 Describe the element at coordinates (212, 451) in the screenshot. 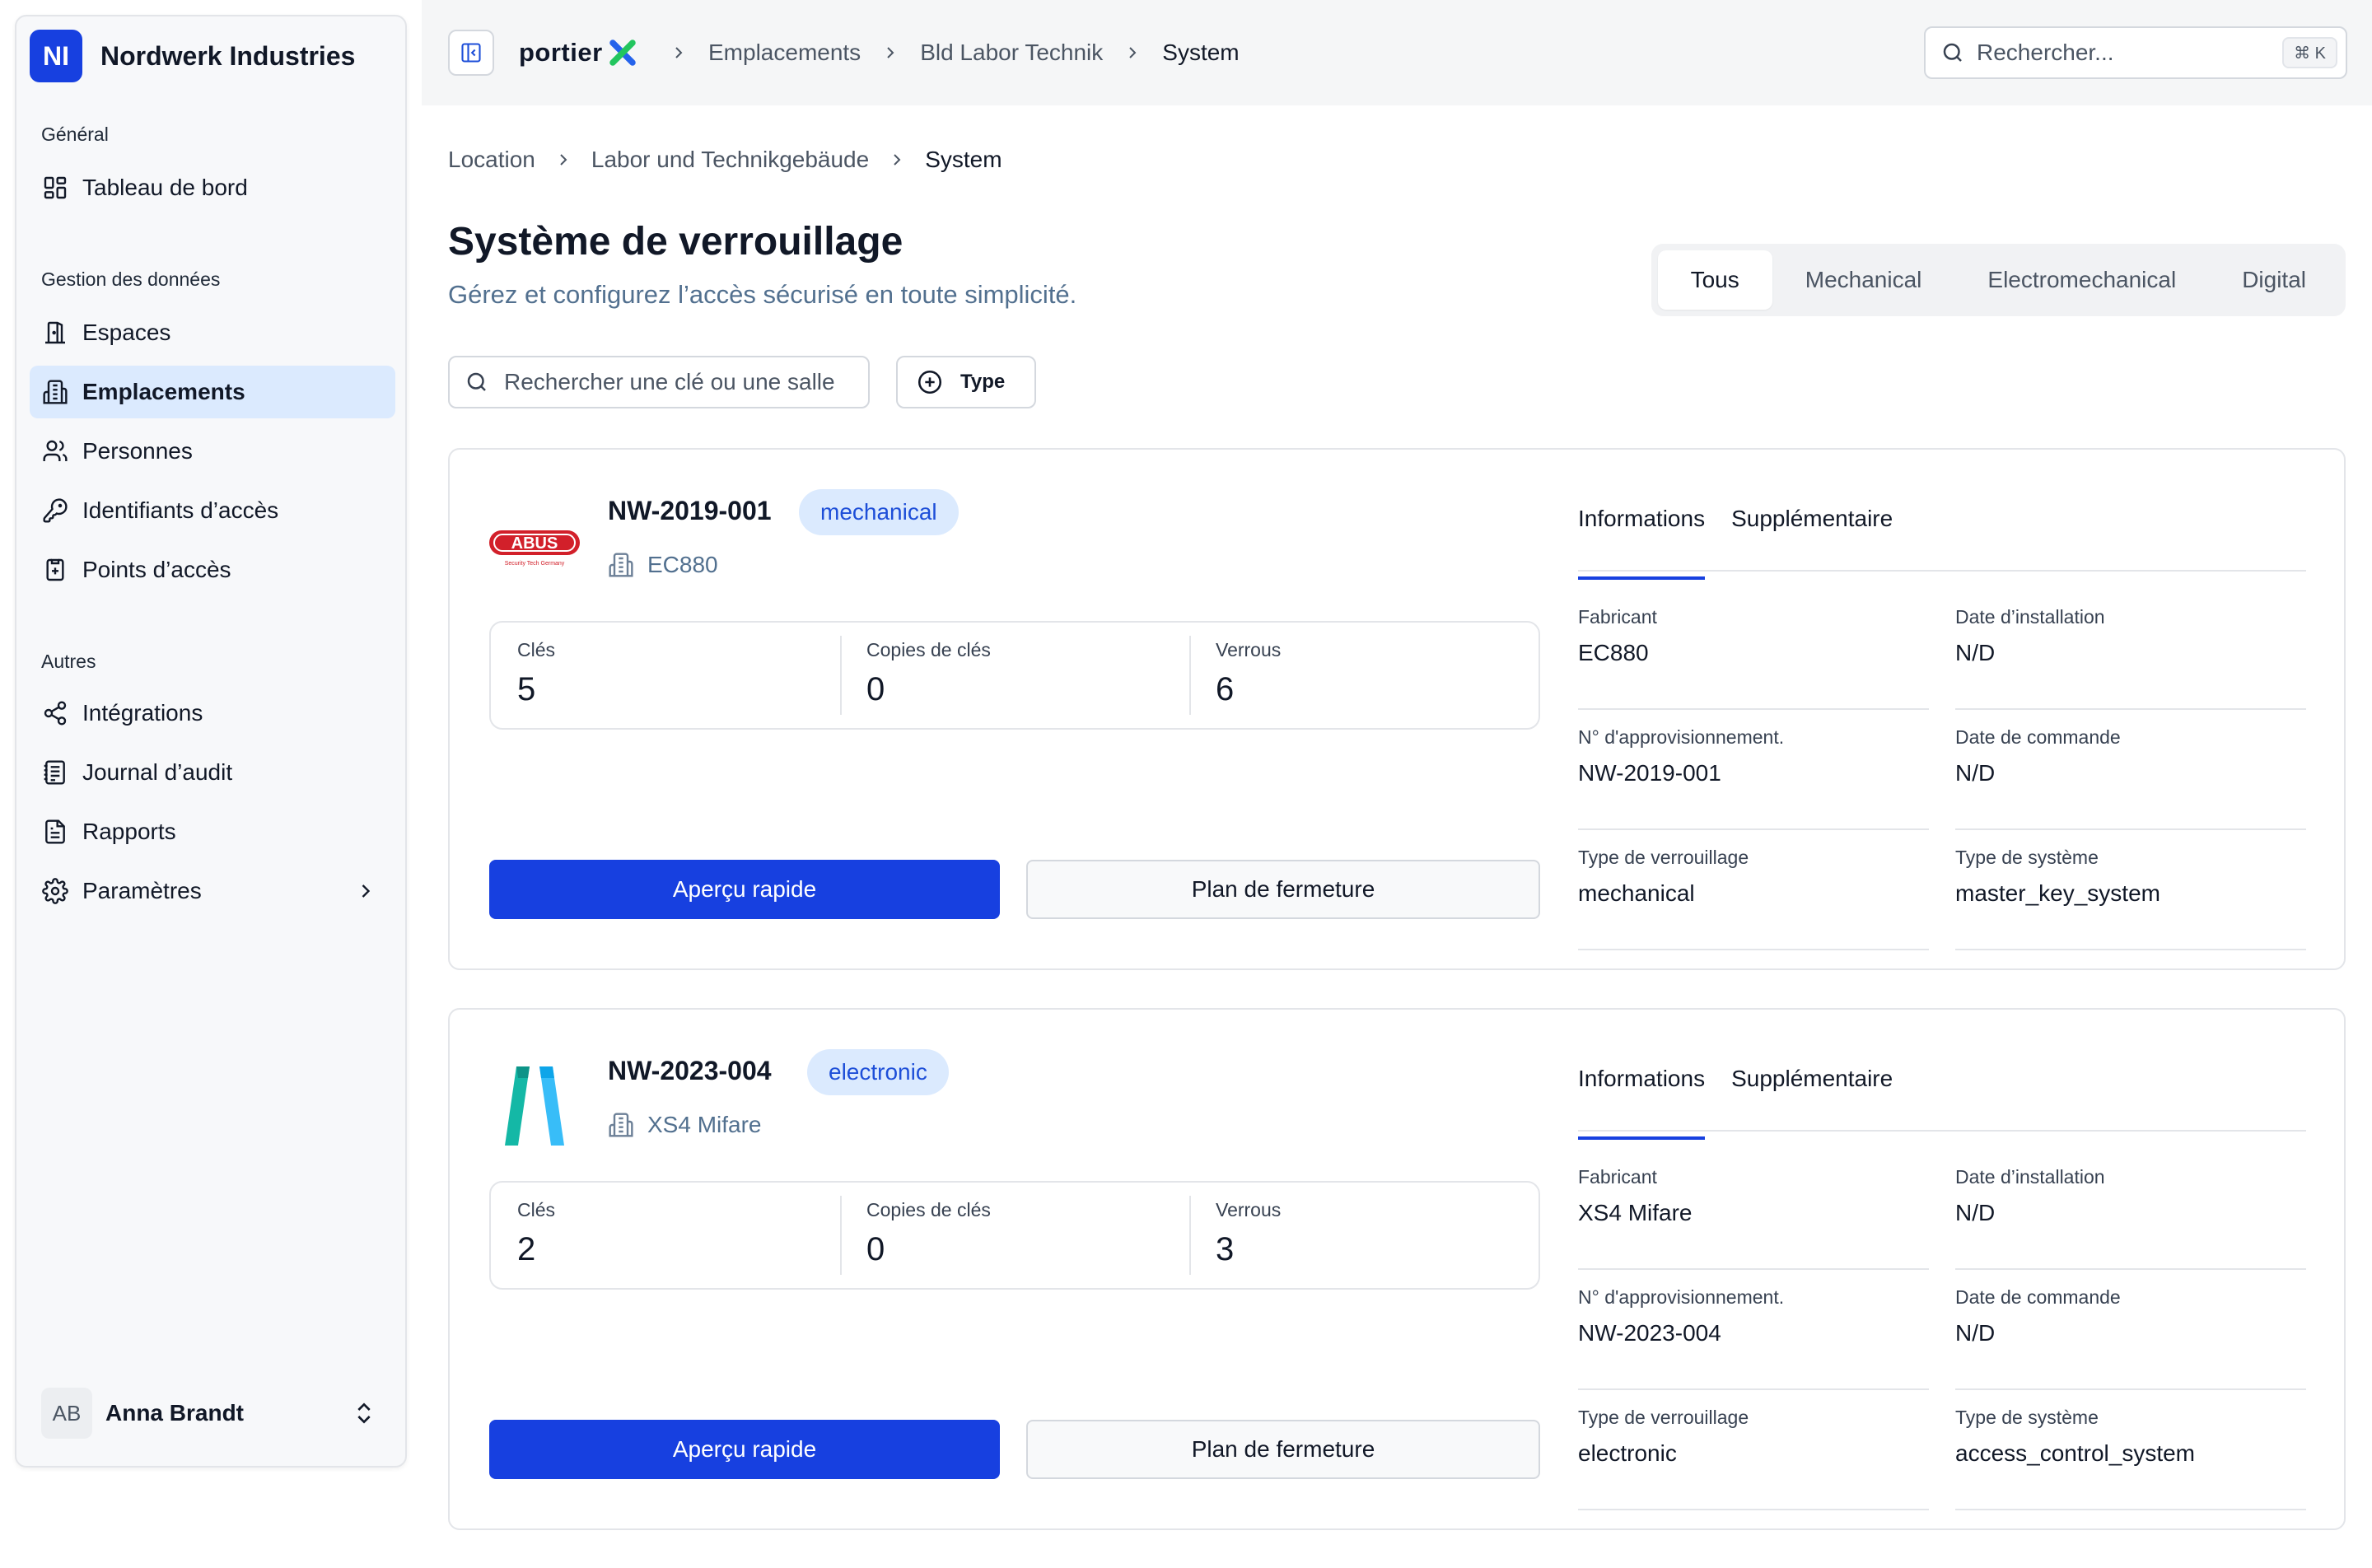

I see `sidebar-item-personnes: Personnes` at that location.